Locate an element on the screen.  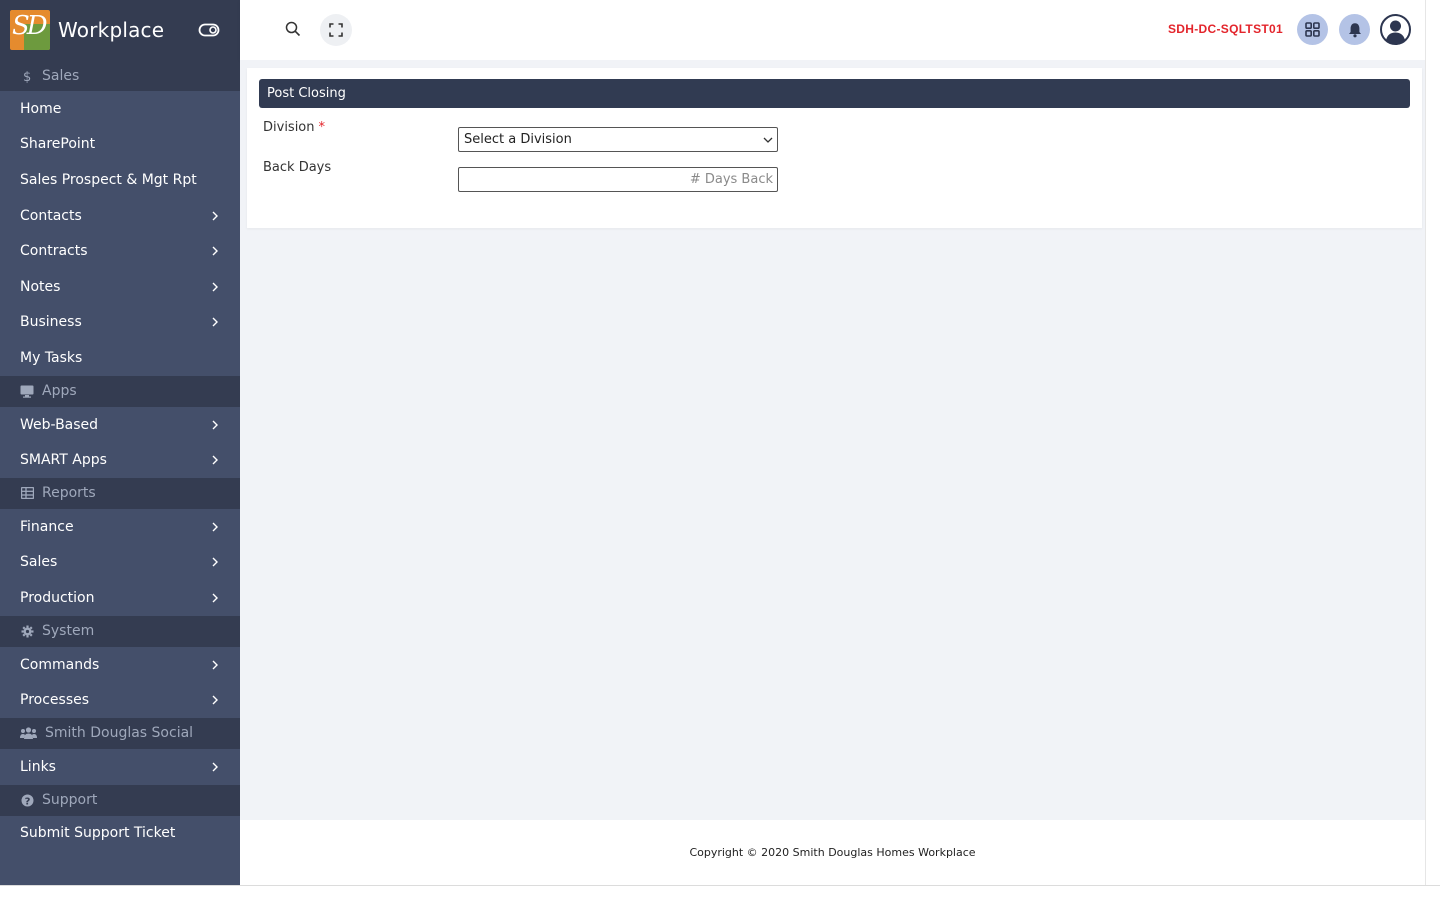
users-icon is located at coordinates (28, 733).